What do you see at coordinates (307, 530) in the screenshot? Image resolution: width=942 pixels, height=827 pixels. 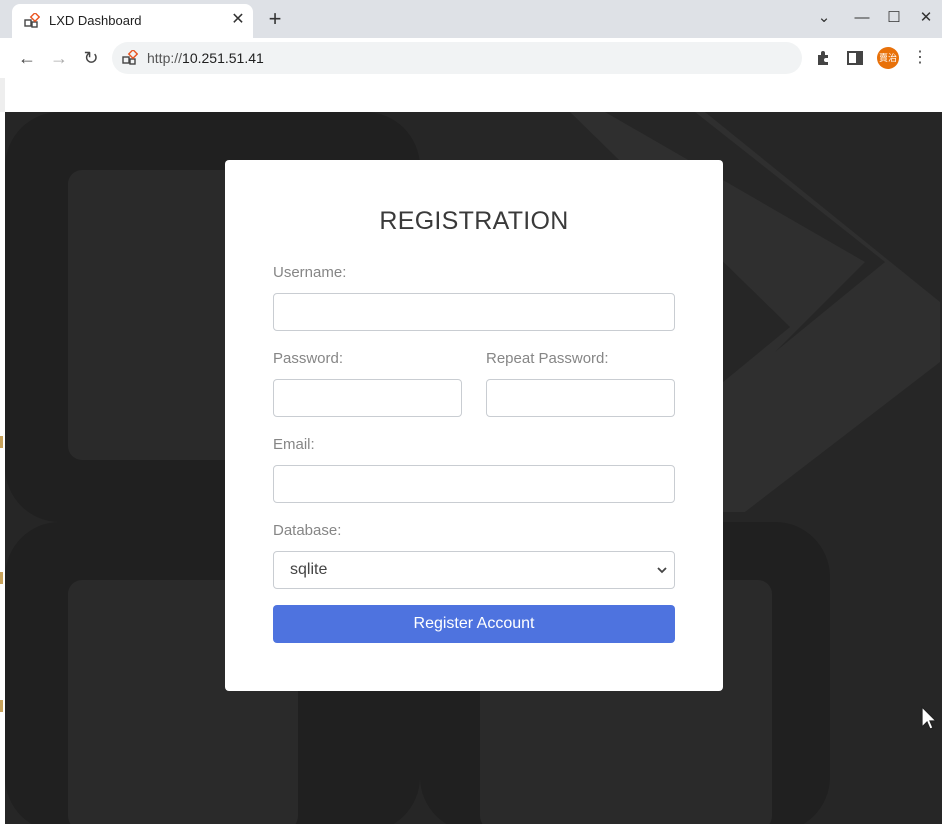 I see `database-label: Database:` at bounding box center [307, 530].